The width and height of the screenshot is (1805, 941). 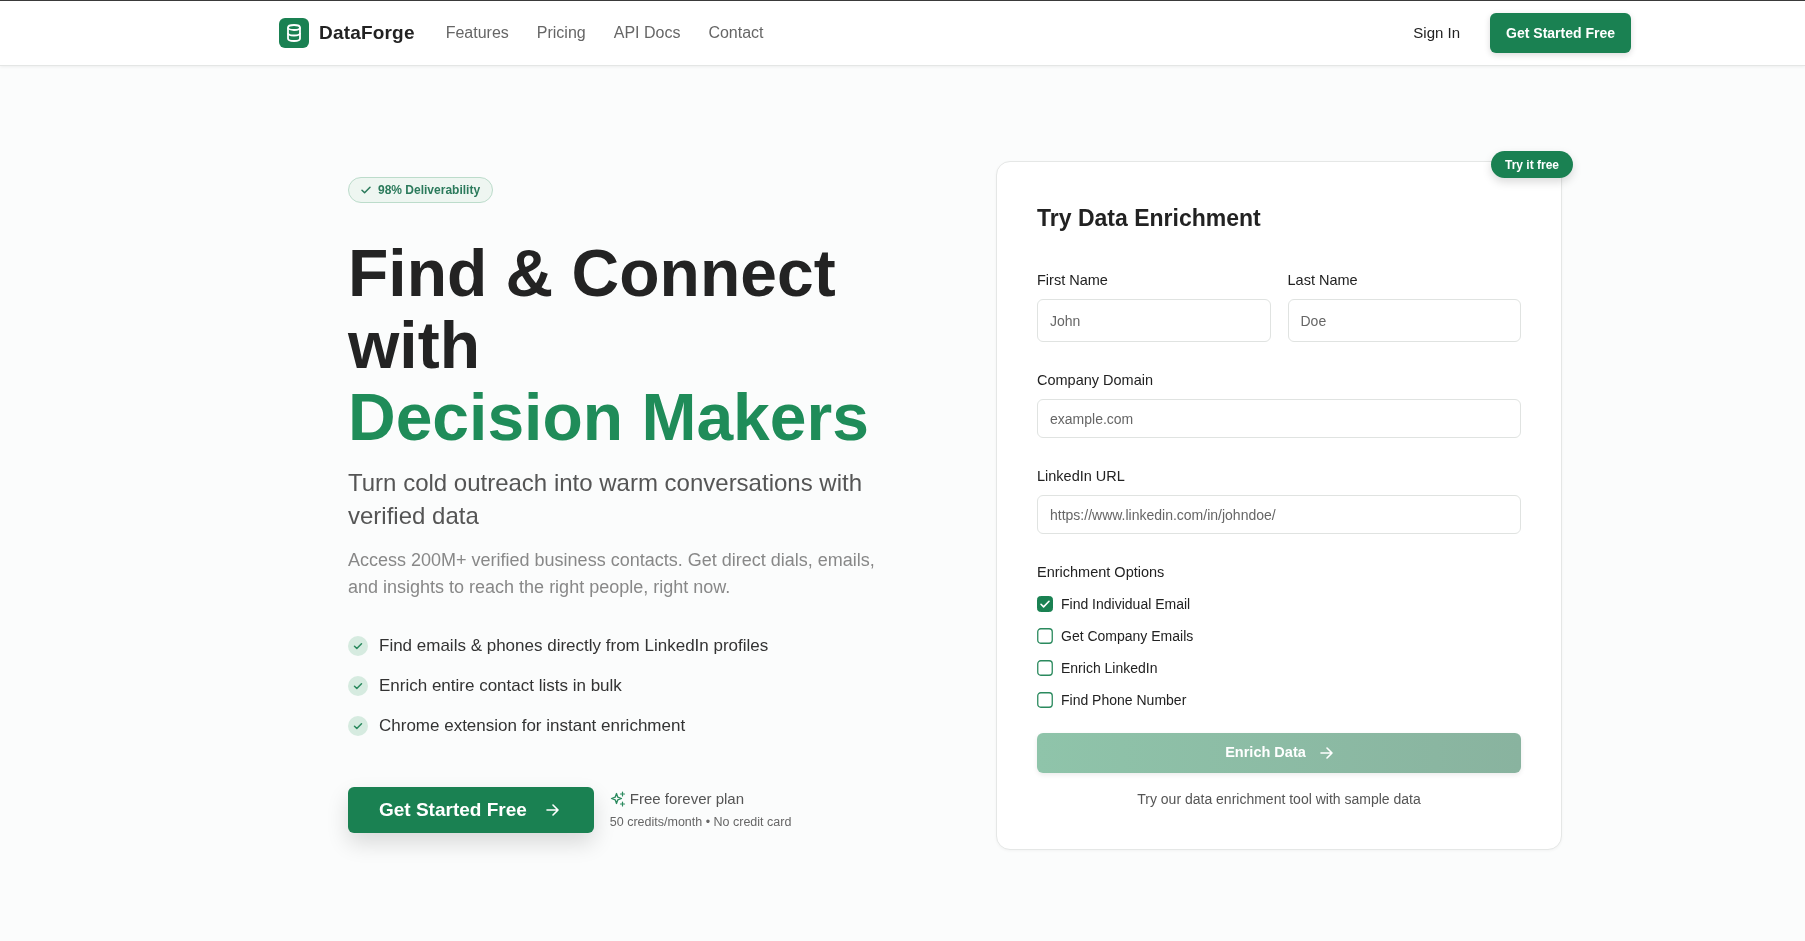 I want to click on plan-title: Free forever plan, so click(x=687, y=798).